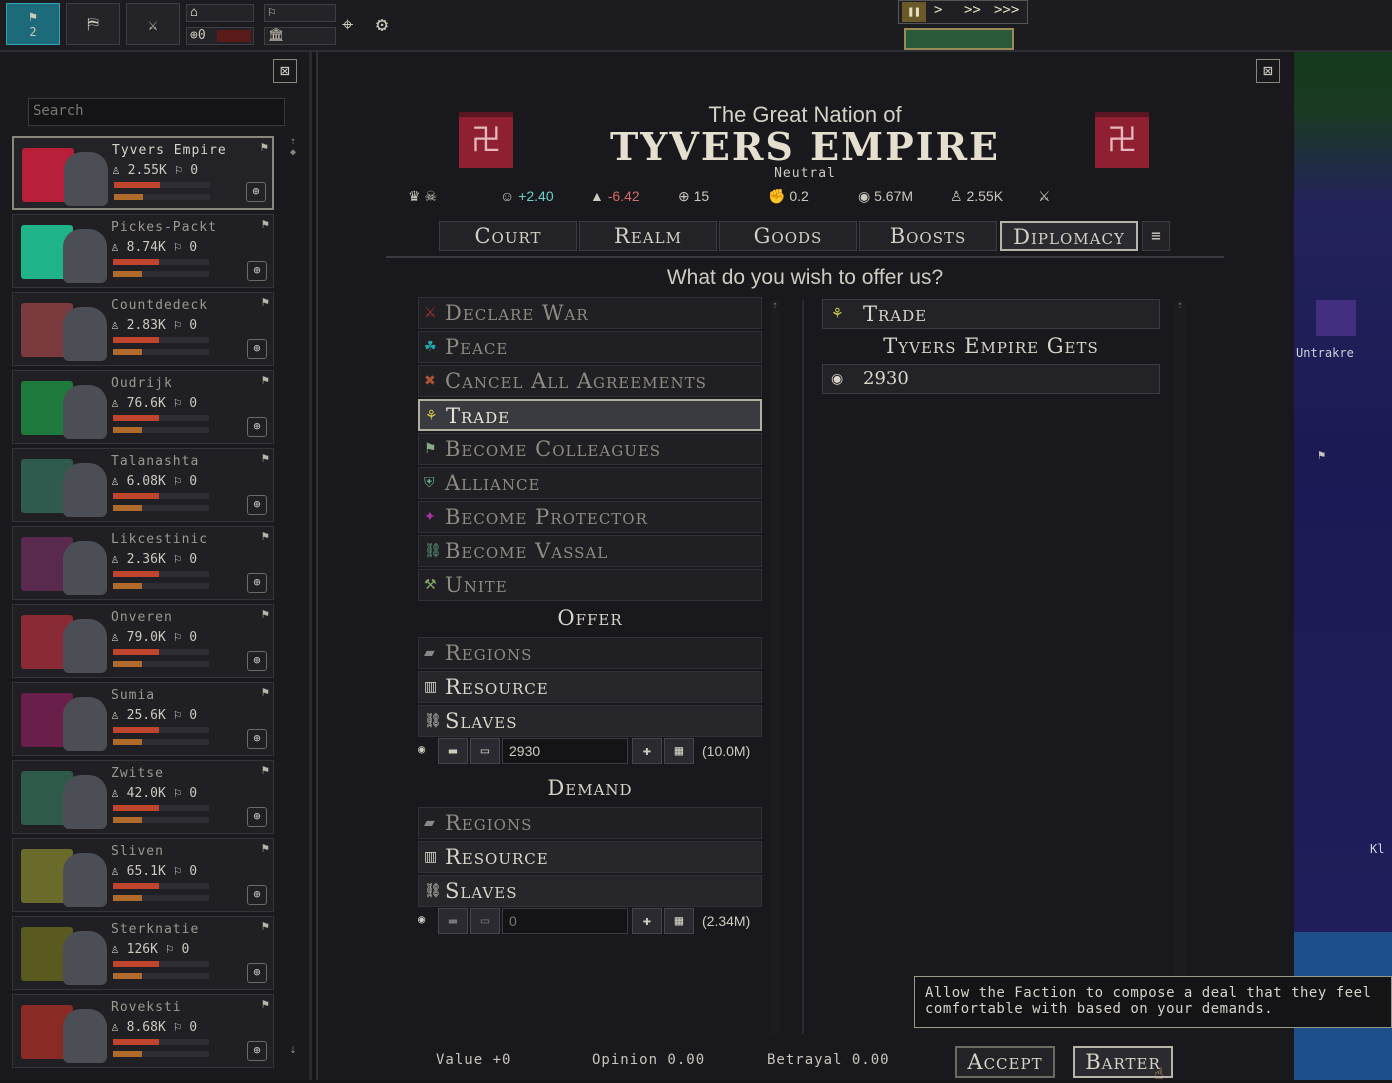 The width and height of the screenshot is (1392, 1083). I want to click on map-flag-icon: ⚑, so click(1321, 455).